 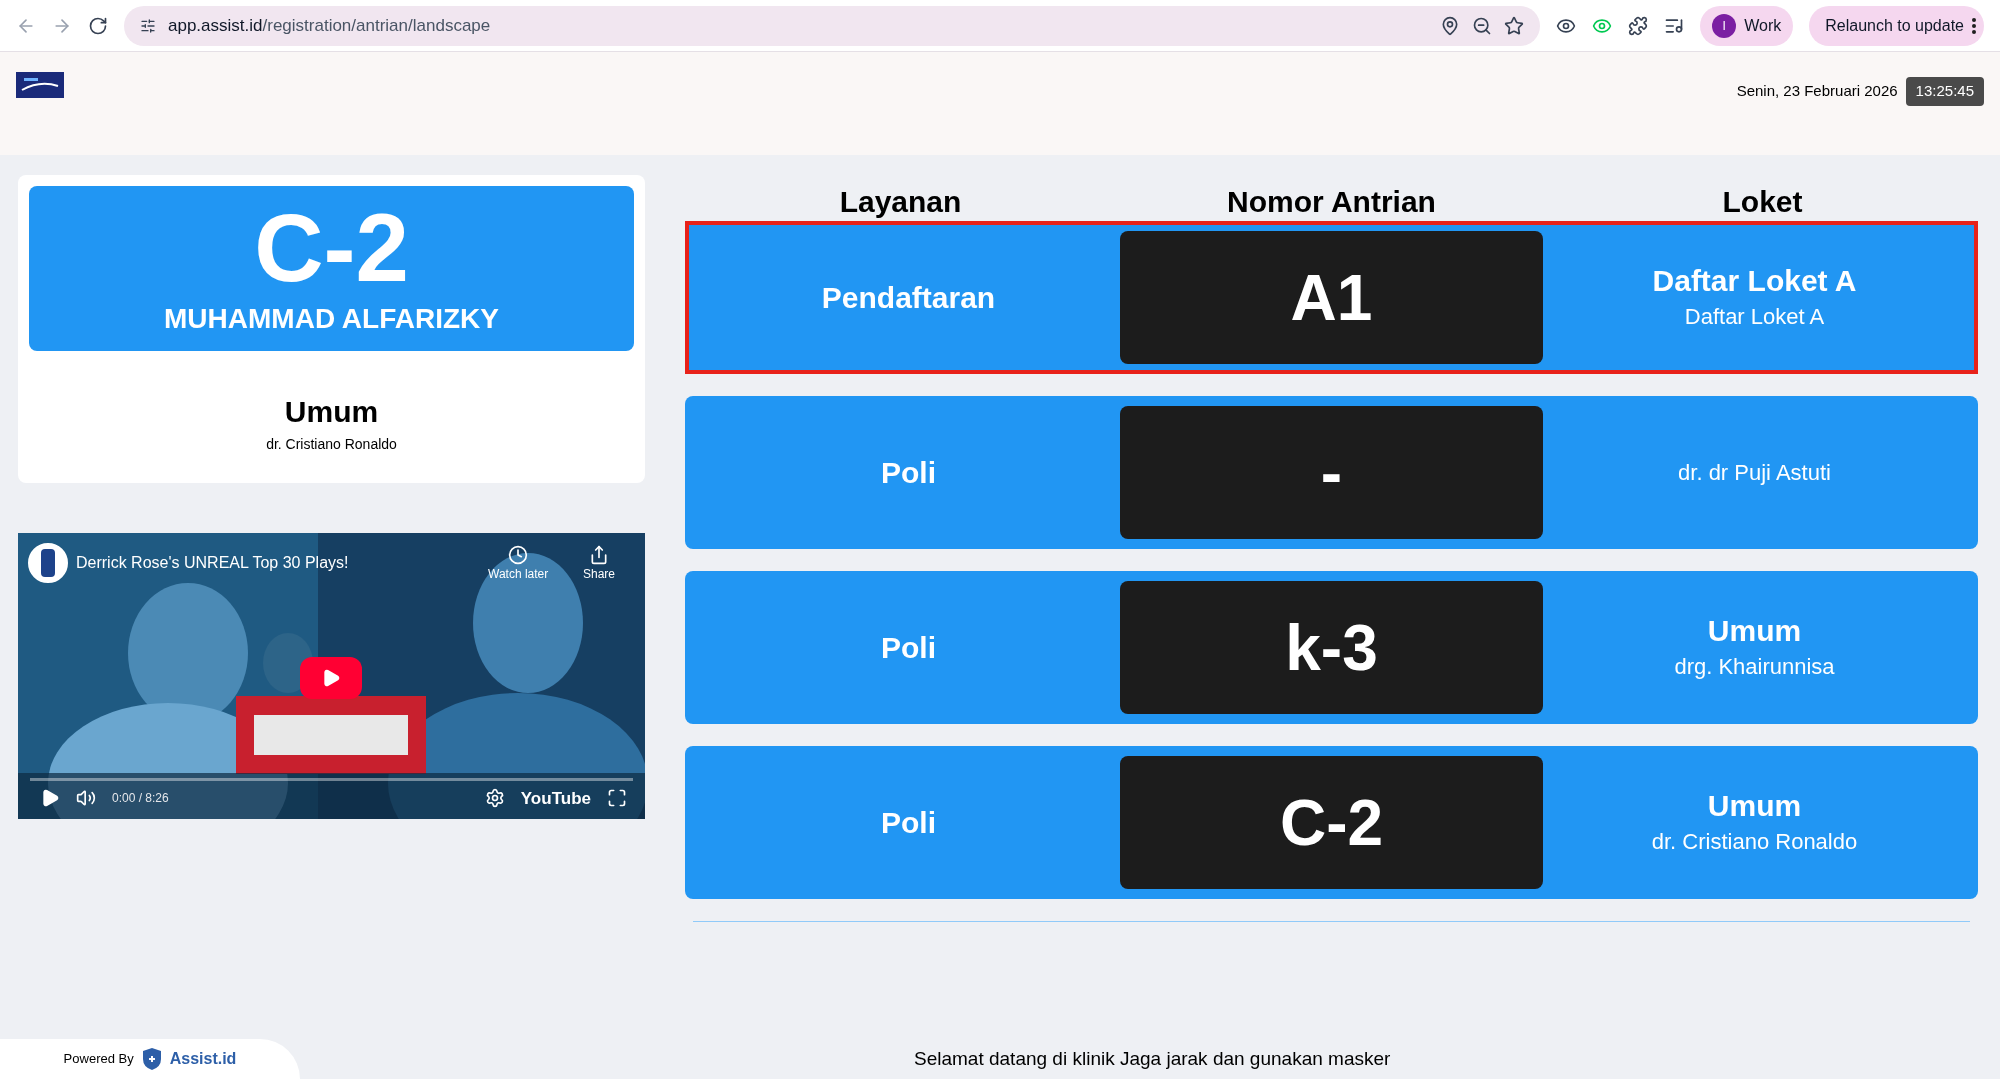 I want to click on clock-badge: 13:25:45, so click(x=1944, y=91).